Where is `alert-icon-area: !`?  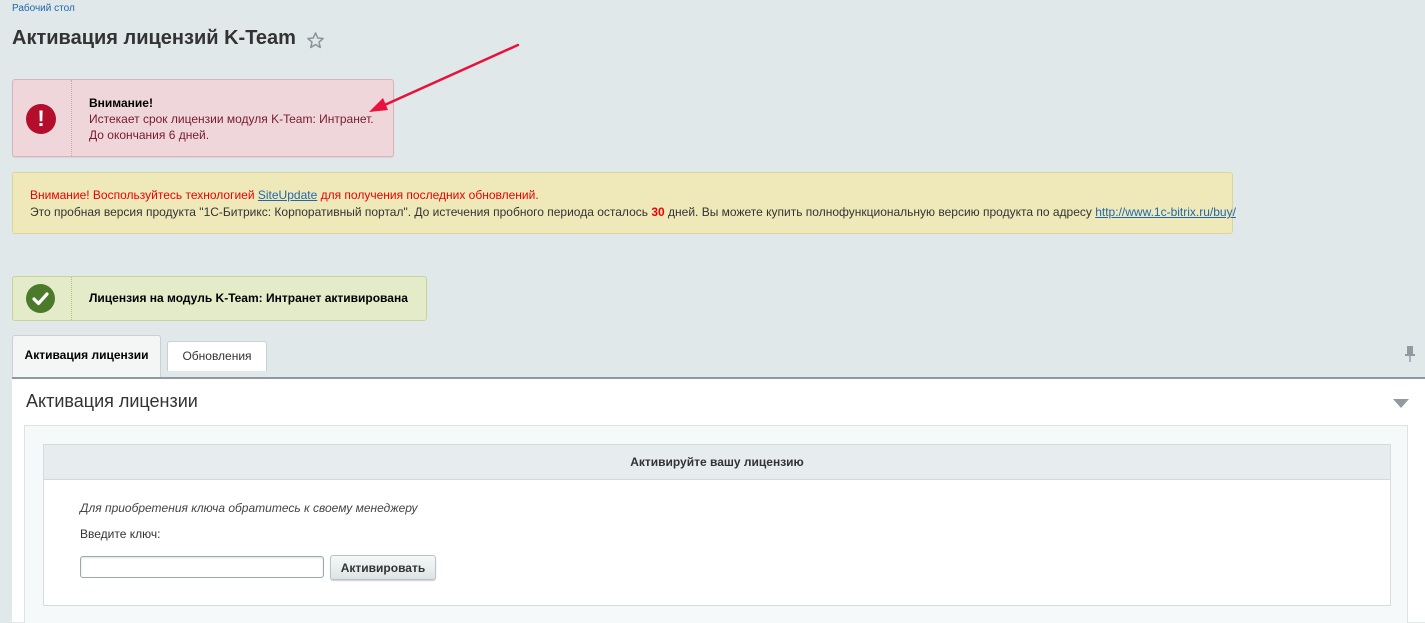
alert-icon-area: ! is located at coordinates (42, 118).